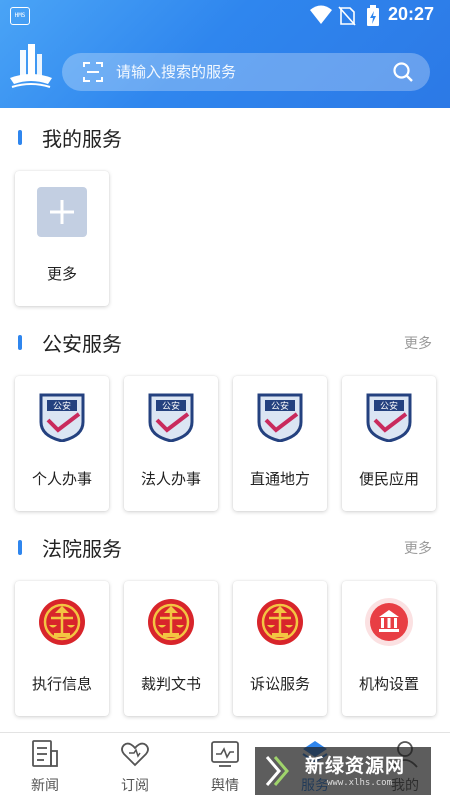 This screenshot has height=800, width=450. I want to click on police-services-title: 公安服务, so click(82, 344).